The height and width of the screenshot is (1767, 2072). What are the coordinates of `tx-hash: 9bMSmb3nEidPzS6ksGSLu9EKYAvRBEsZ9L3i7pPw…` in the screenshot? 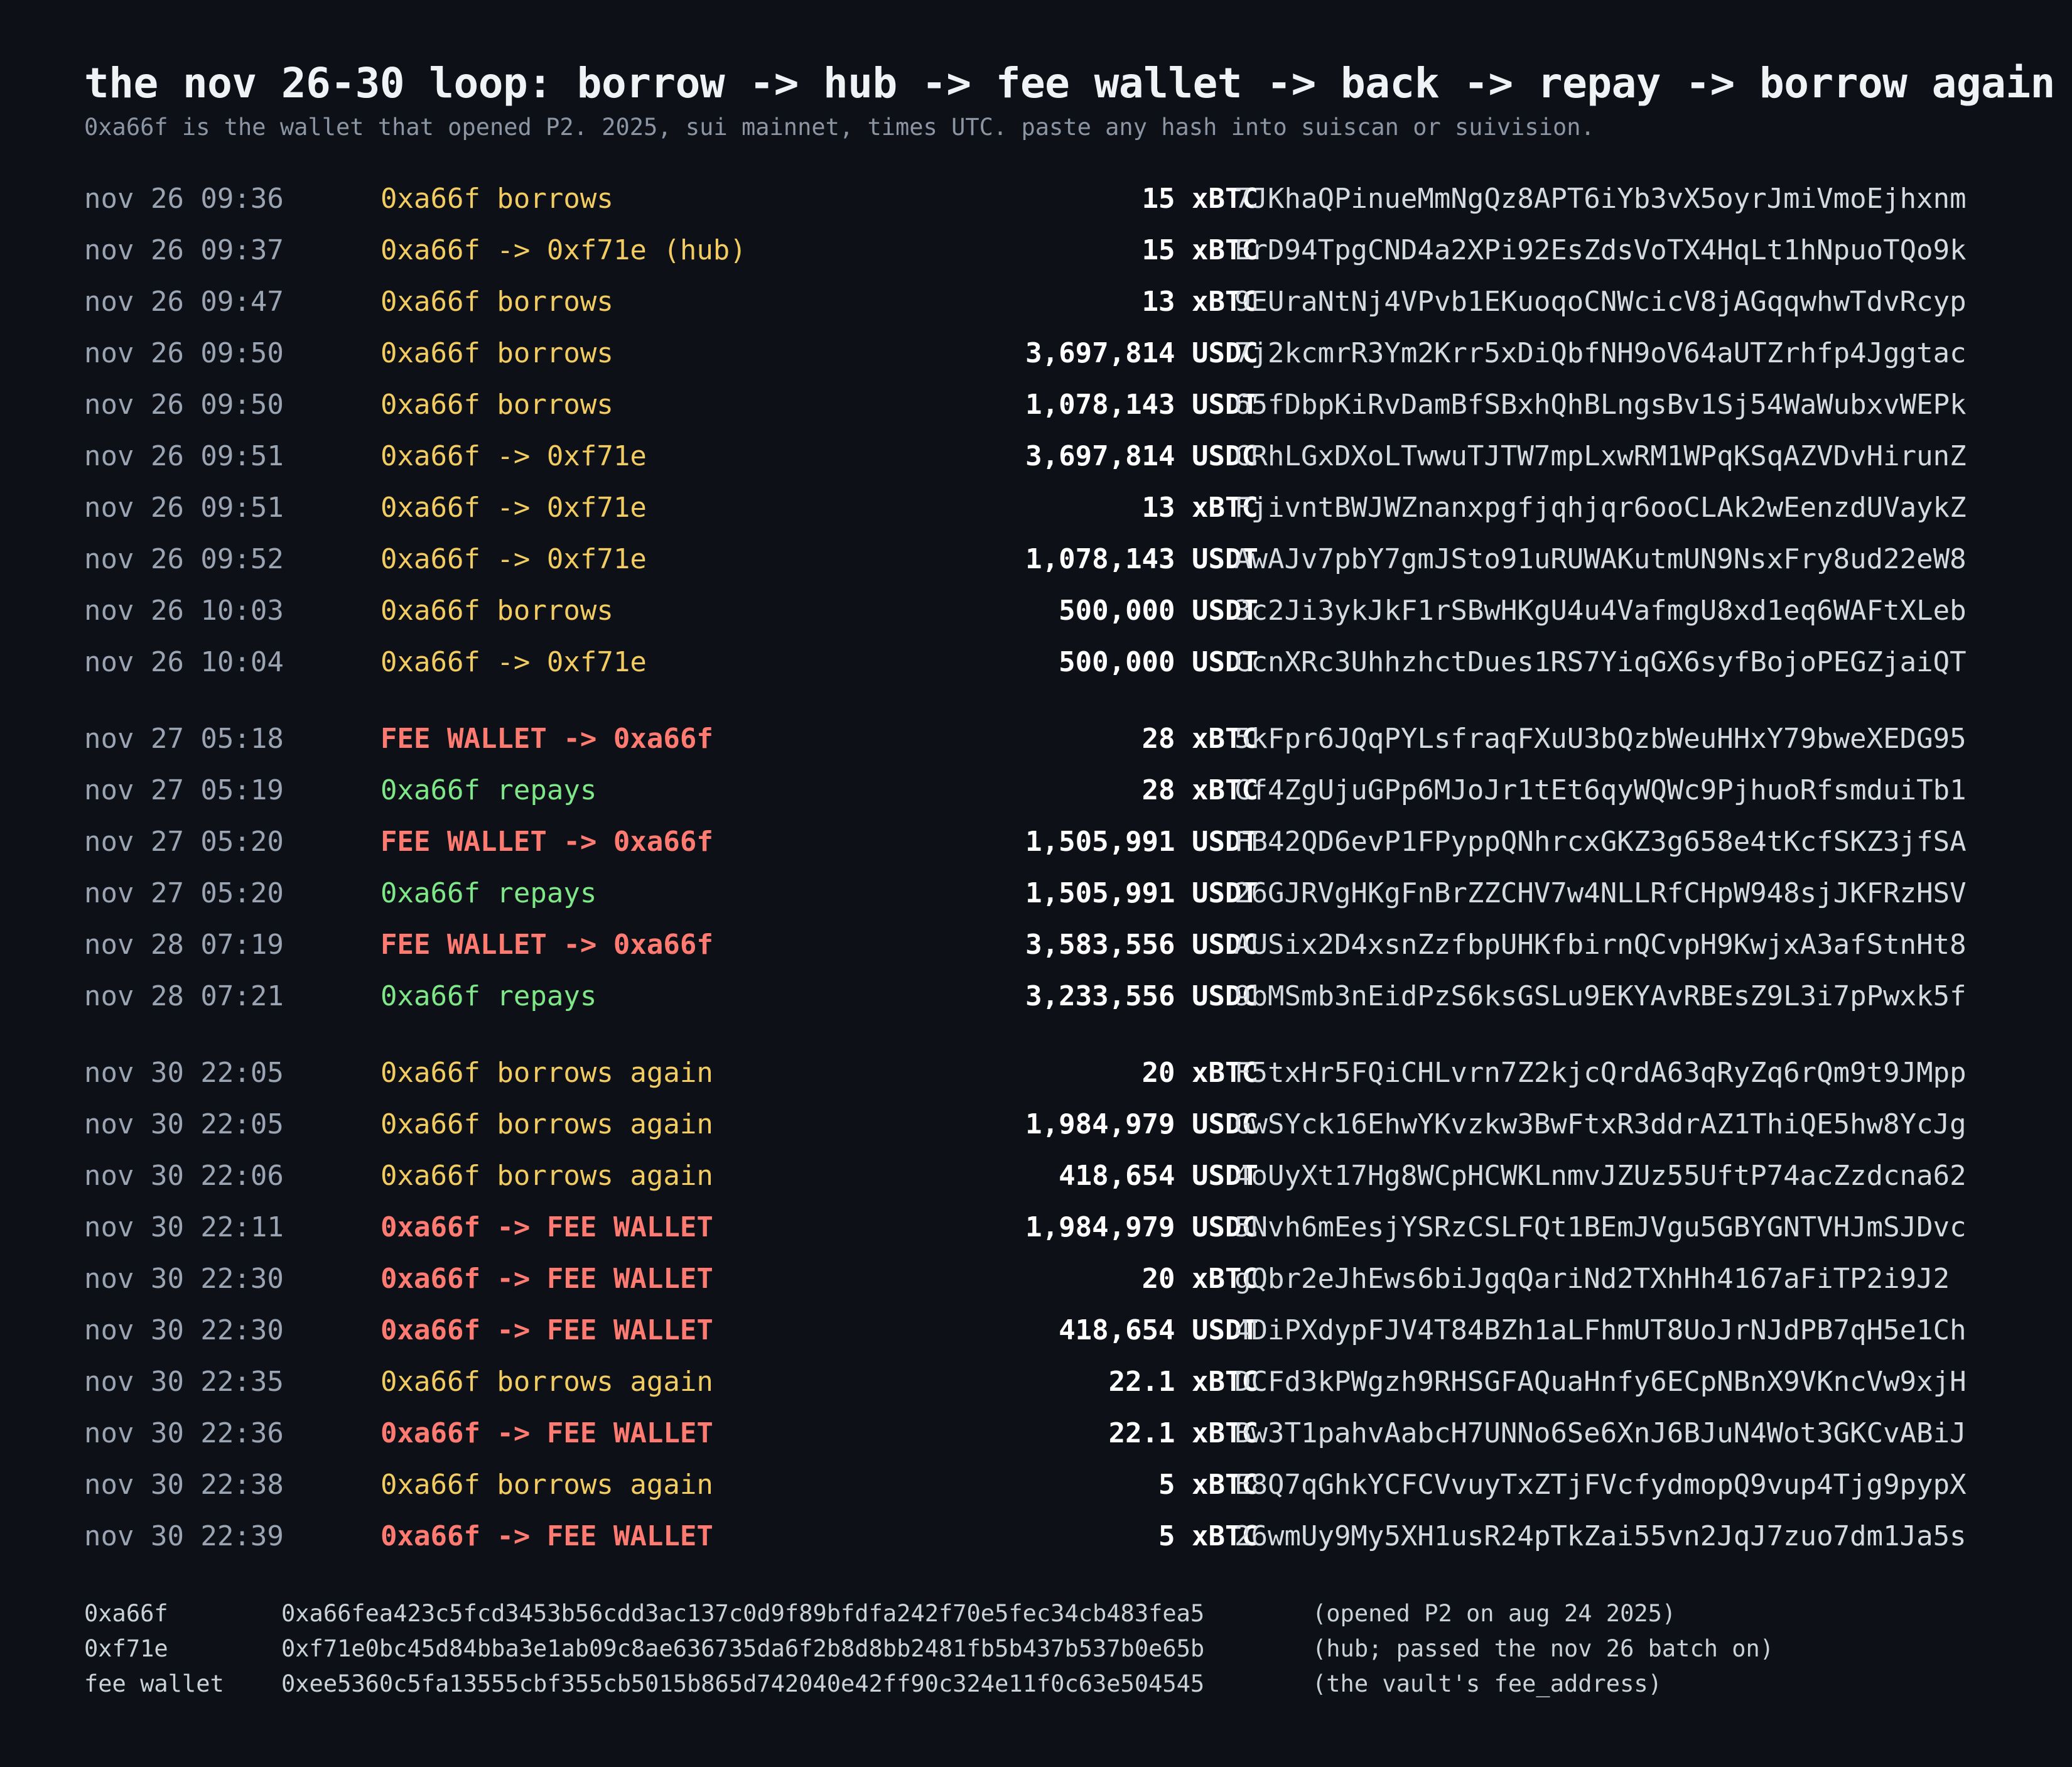 It's located at (1601, 996).